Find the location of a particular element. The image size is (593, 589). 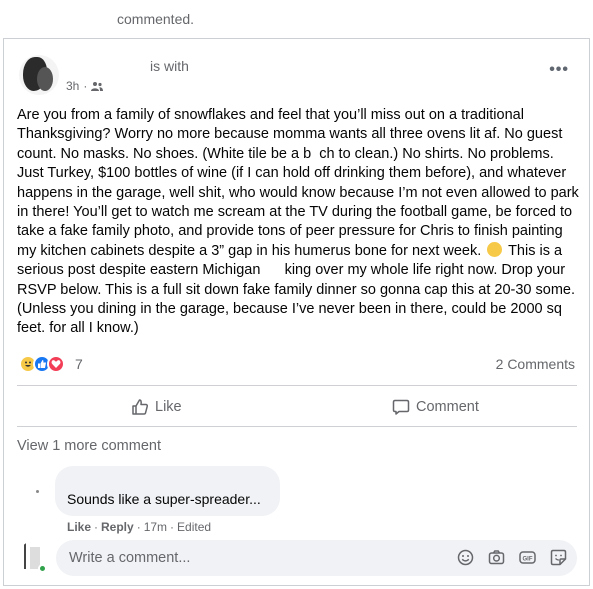

rofl-emoji-icon is located at coordinates (495, 249).